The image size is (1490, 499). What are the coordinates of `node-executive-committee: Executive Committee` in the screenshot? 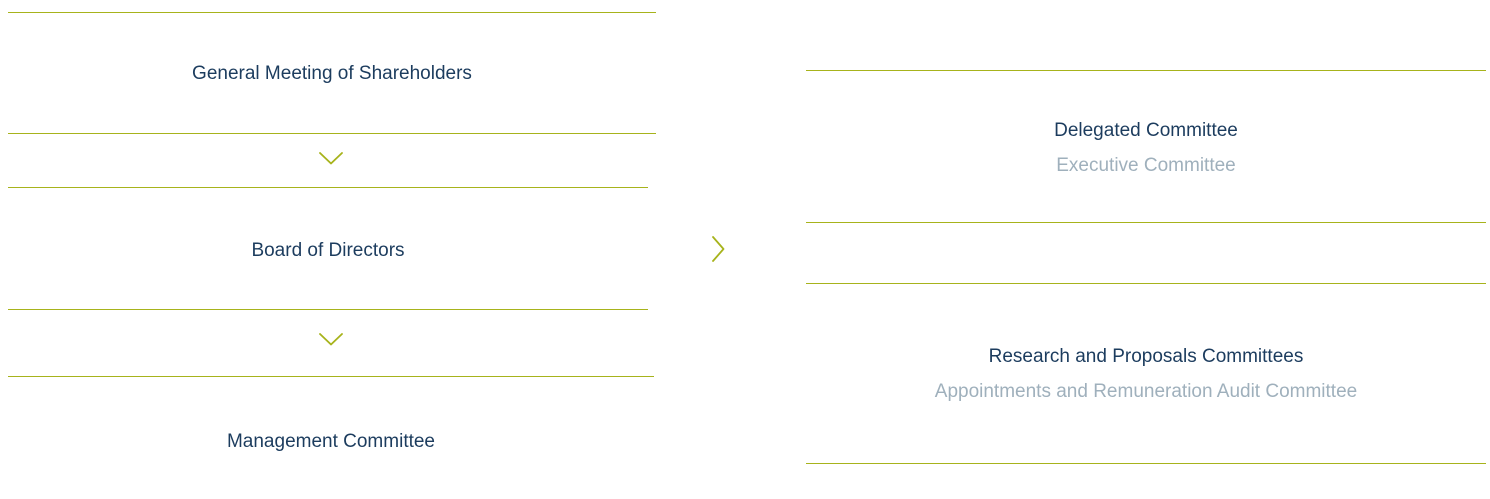 It's located at (1146, 165).